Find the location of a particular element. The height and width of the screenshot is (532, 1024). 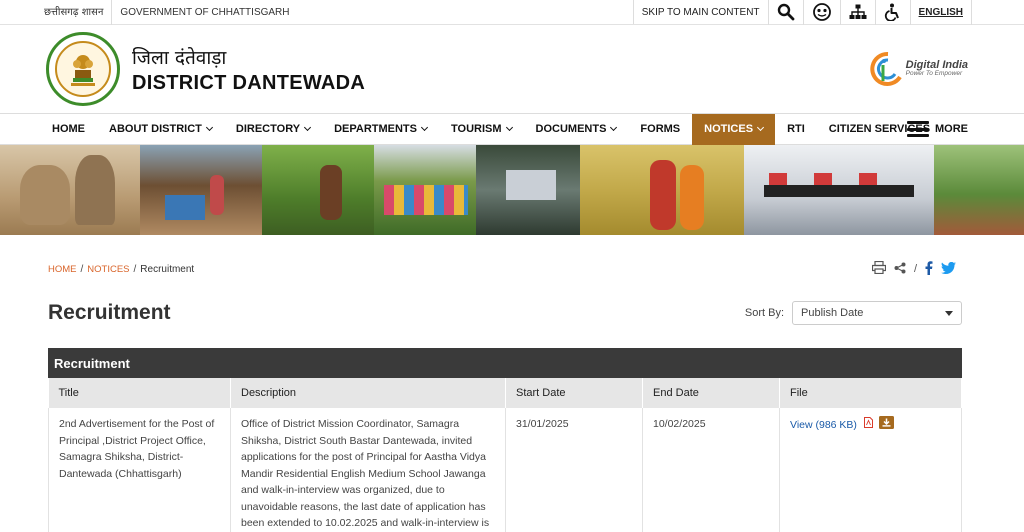

sort-control: Sort By: Publish Date is located at coordinates (853, 313).